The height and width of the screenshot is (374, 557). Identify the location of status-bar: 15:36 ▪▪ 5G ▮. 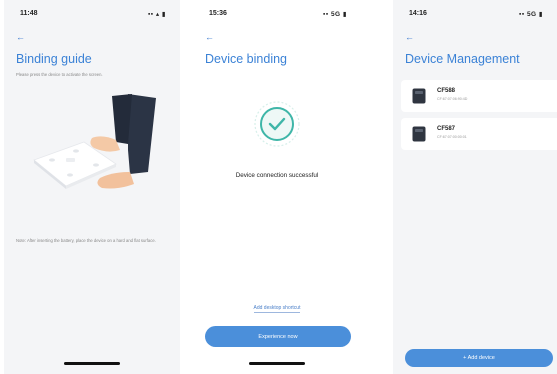
(277, 17).